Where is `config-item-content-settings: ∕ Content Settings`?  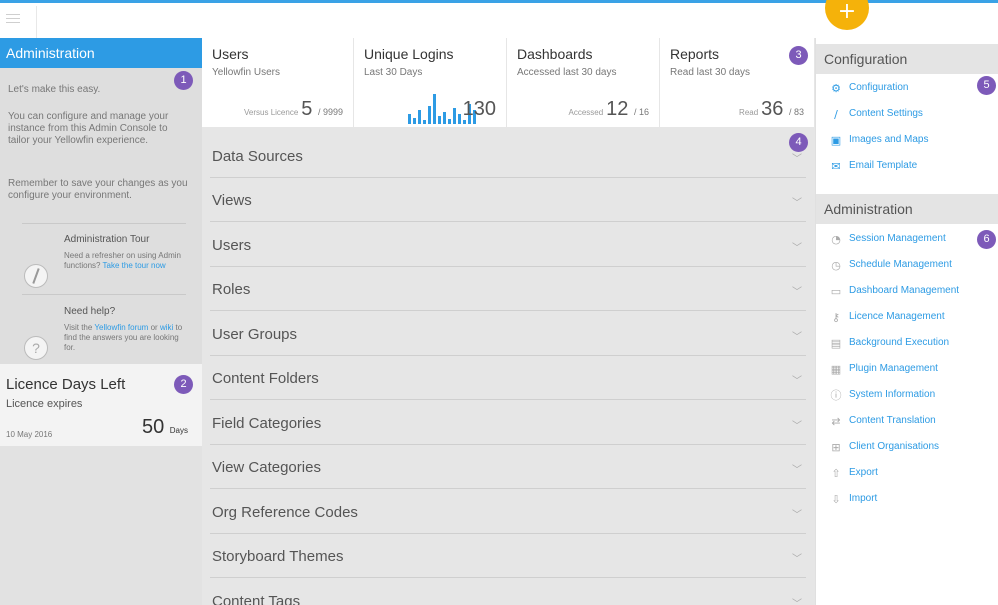
config-item-content-settings: ∕ Content Settings is located at coordinates (876, 114).